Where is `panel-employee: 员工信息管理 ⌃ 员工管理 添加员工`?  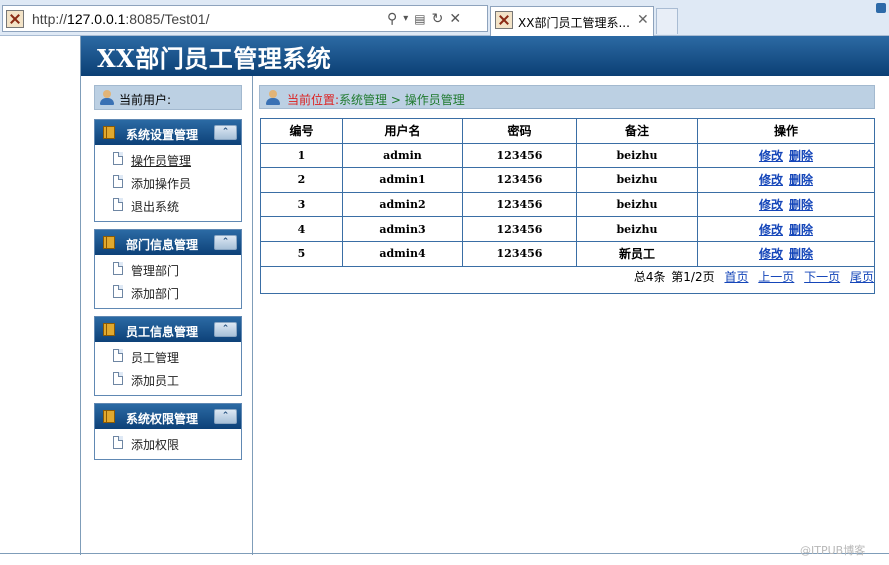
panel-employee: 员工信息管理 ⌃ 员工管理 添加员工 is located at coordinates (168, 356).